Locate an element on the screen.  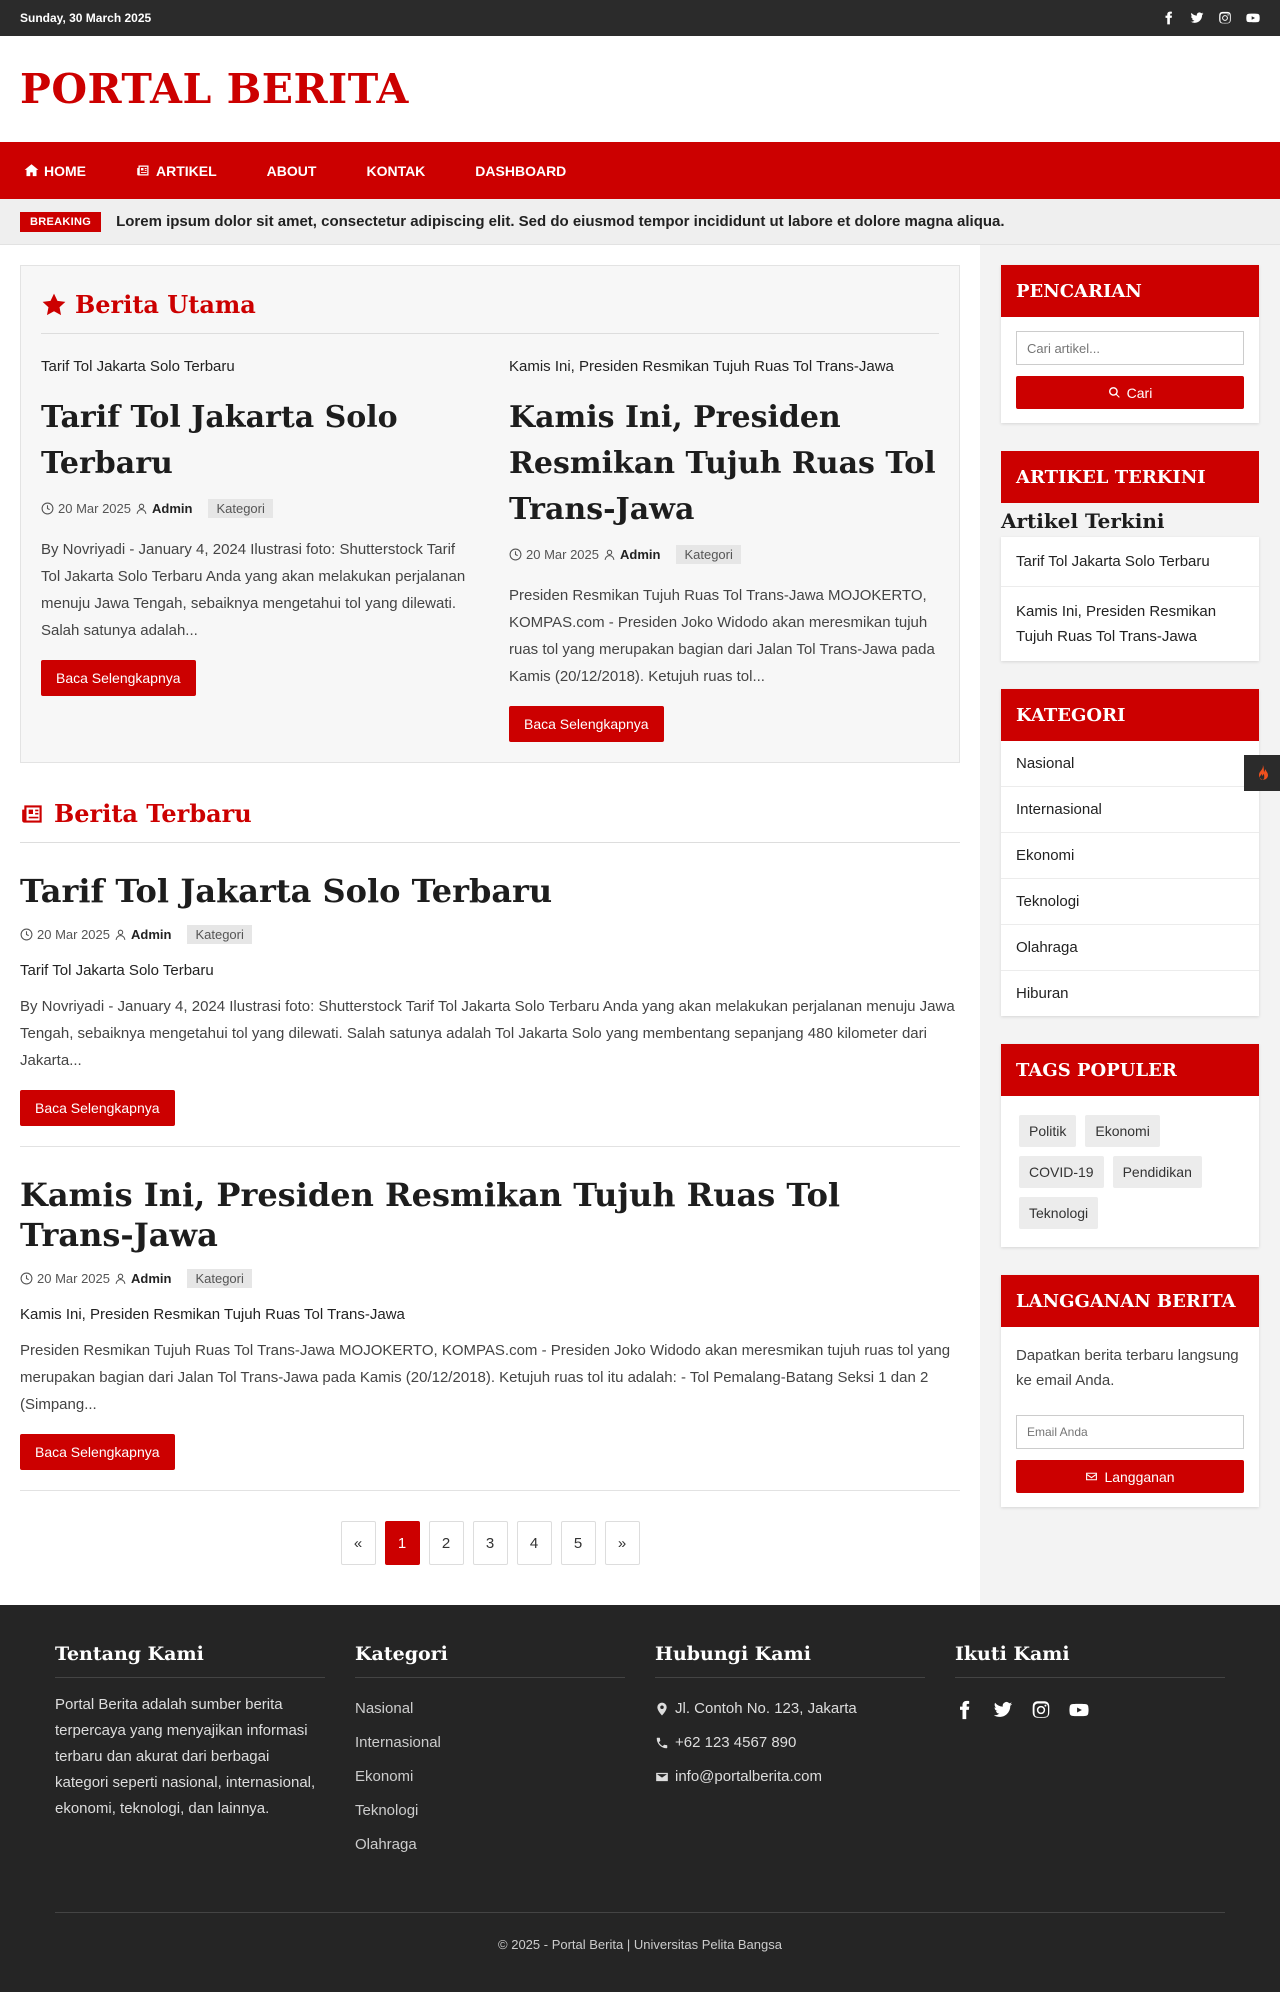
featured-title: Berita Utama is located at coordinates (165, 304).